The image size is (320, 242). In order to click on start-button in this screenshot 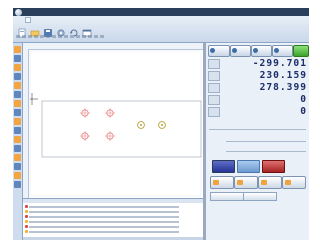, I will do `click(223, 166)`.